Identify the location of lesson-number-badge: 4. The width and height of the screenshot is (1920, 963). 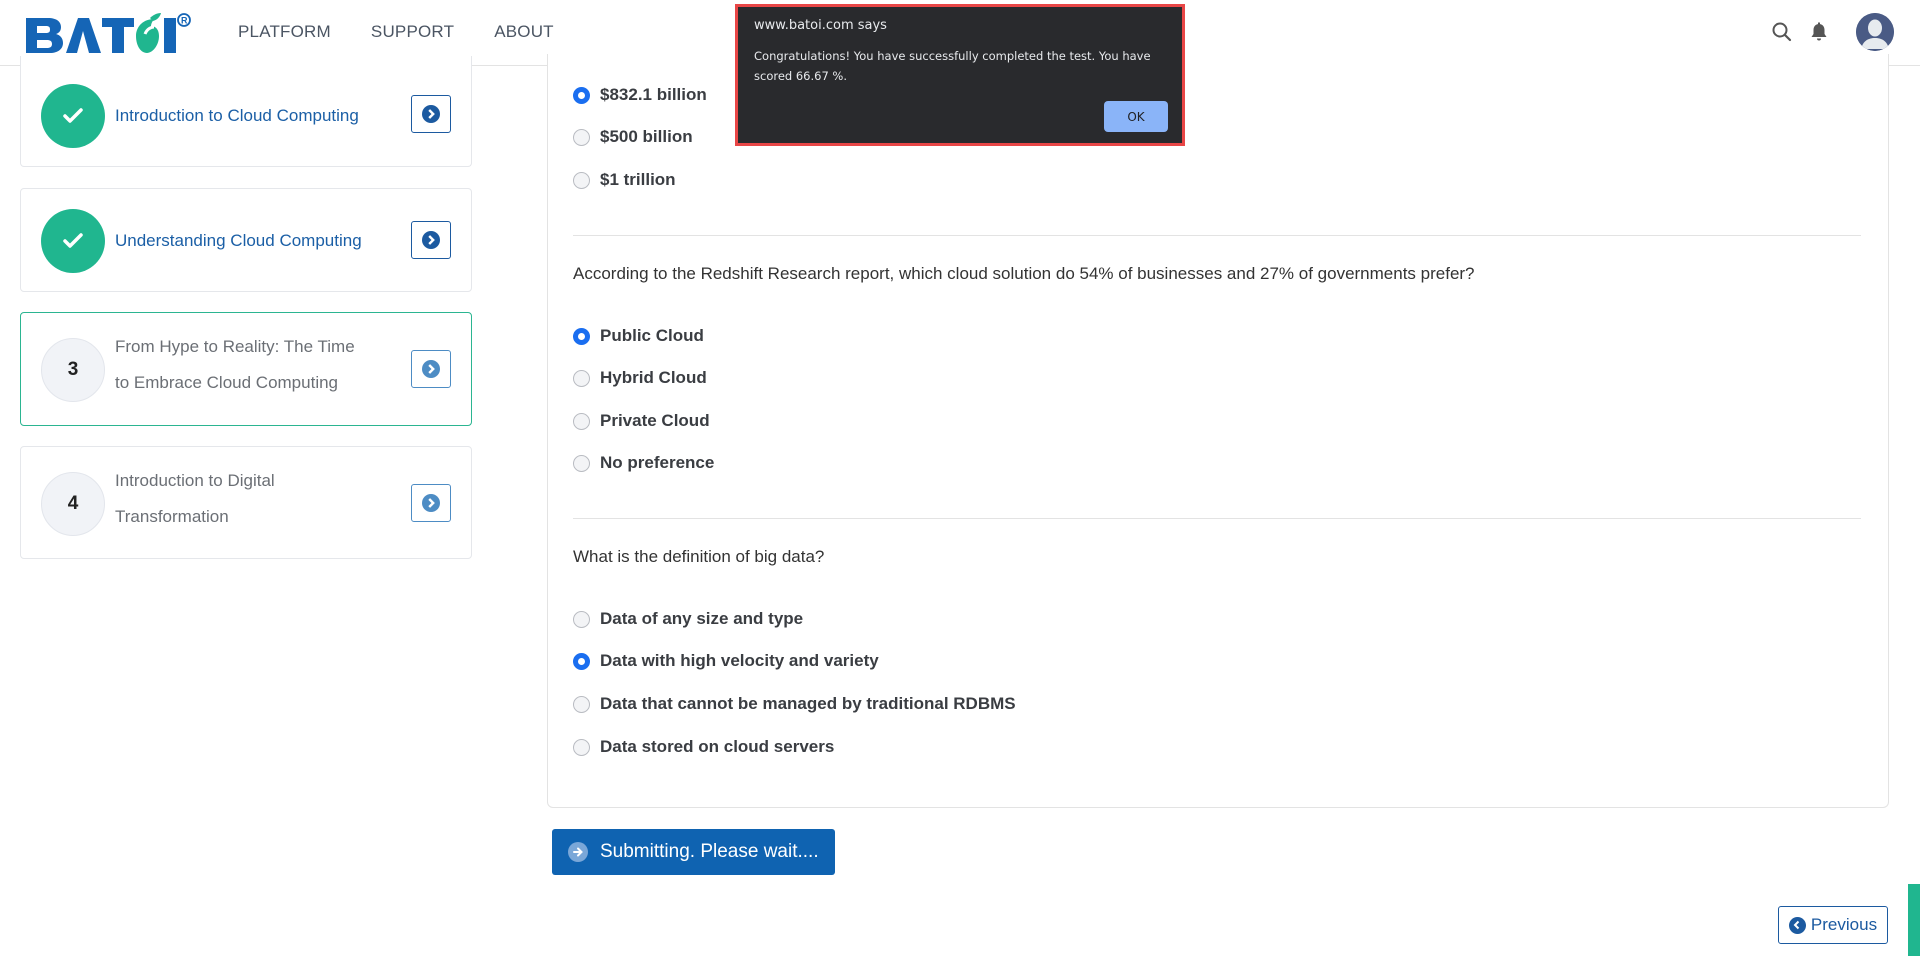
(73, 504).